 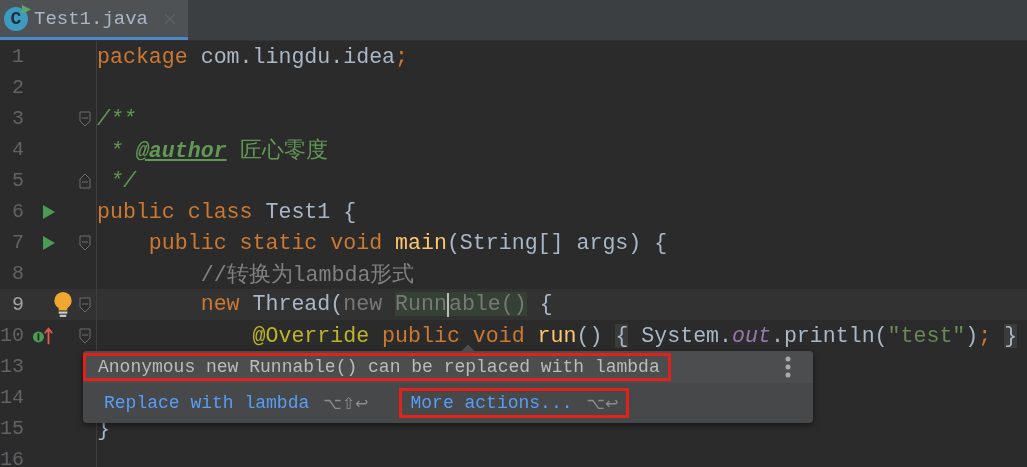 What do you see at coordinates (602, 403) in the screenshot?
I see `shortcut-hint: ⌥↩` at bounding box center [602, 403].